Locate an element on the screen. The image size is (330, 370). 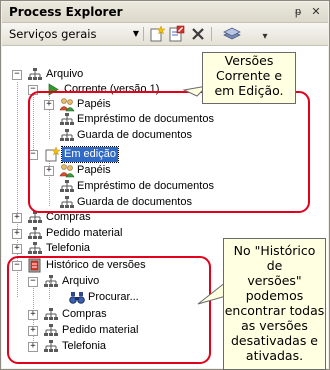
callout-line: desativadas e is located at coordinates (274, 340).